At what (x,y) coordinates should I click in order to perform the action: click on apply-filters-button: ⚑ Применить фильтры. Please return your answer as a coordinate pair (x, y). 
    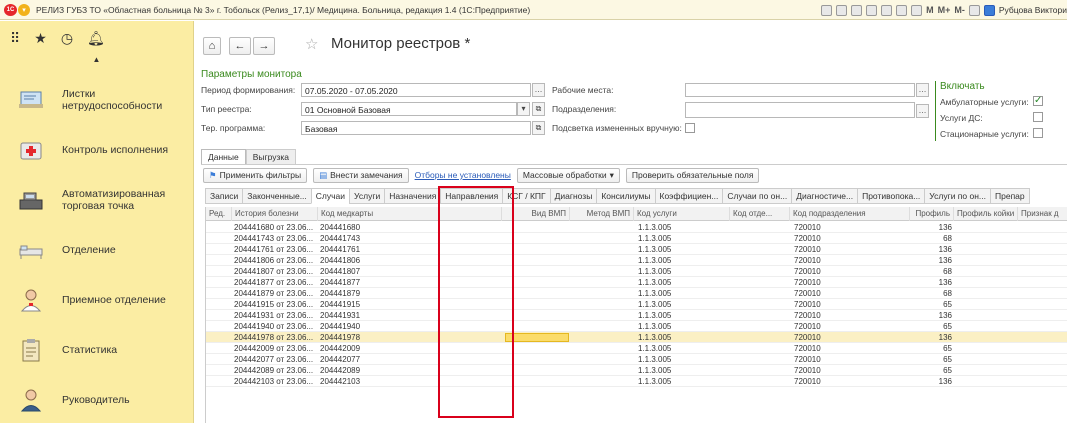
    Looking at the image, I should click on (255, 175).